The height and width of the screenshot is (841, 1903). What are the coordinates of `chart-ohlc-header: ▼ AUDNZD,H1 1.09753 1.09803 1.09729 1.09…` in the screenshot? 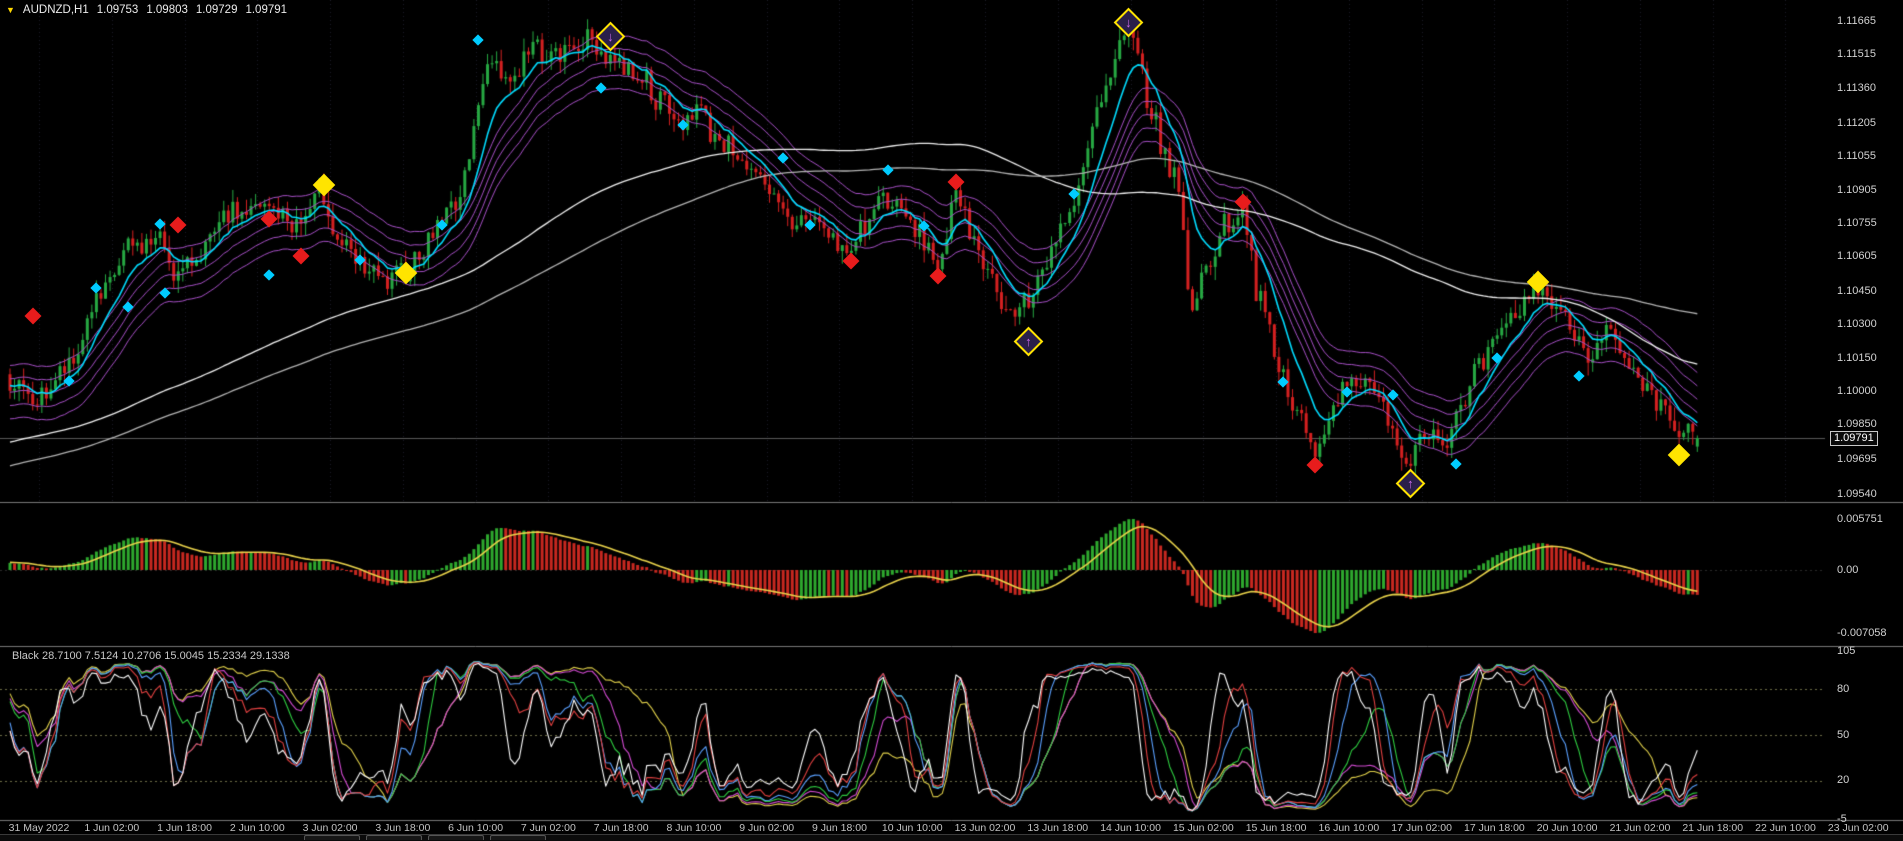 It's located at (146, 10).